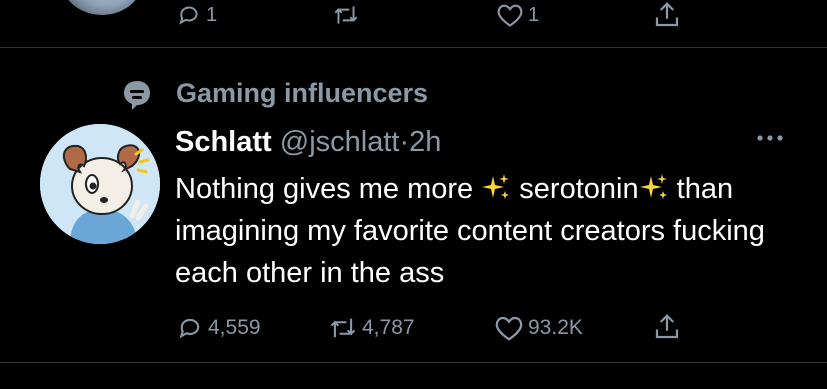 Image resolution: width=827 pixels, height=389 pixels. I want to click on author-name: Schlatt, so click(223, 142).